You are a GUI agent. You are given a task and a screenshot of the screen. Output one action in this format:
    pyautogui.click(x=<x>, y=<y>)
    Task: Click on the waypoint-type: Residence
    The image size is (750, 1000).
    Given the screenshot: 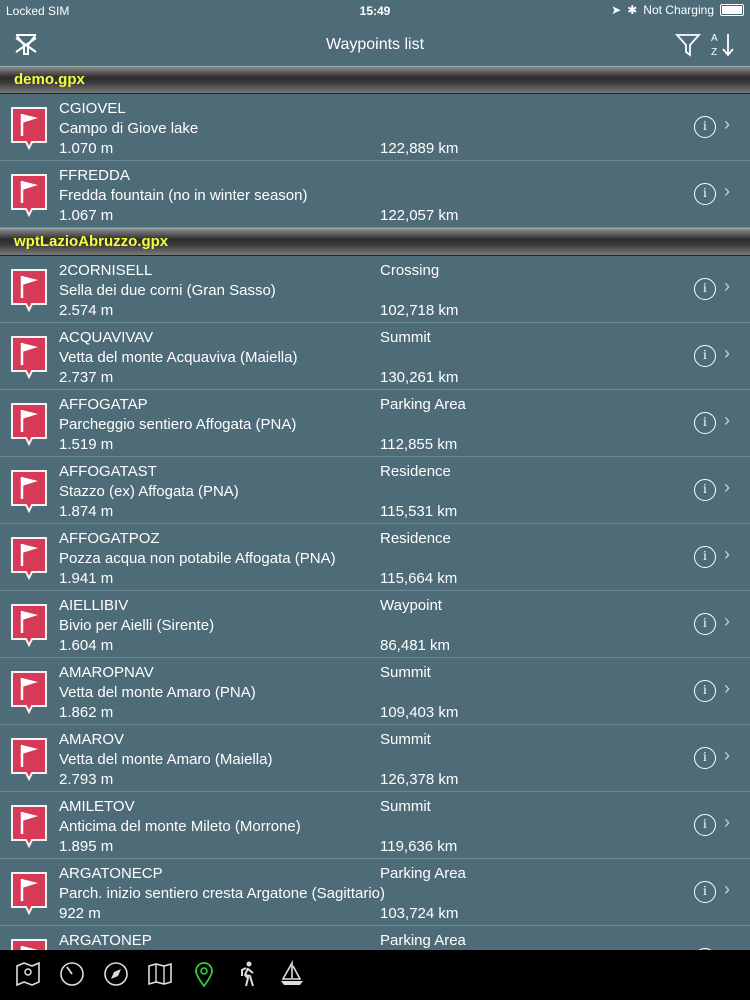 What is the action you would take?
    pyautogui.click(x=415, y=538)
    